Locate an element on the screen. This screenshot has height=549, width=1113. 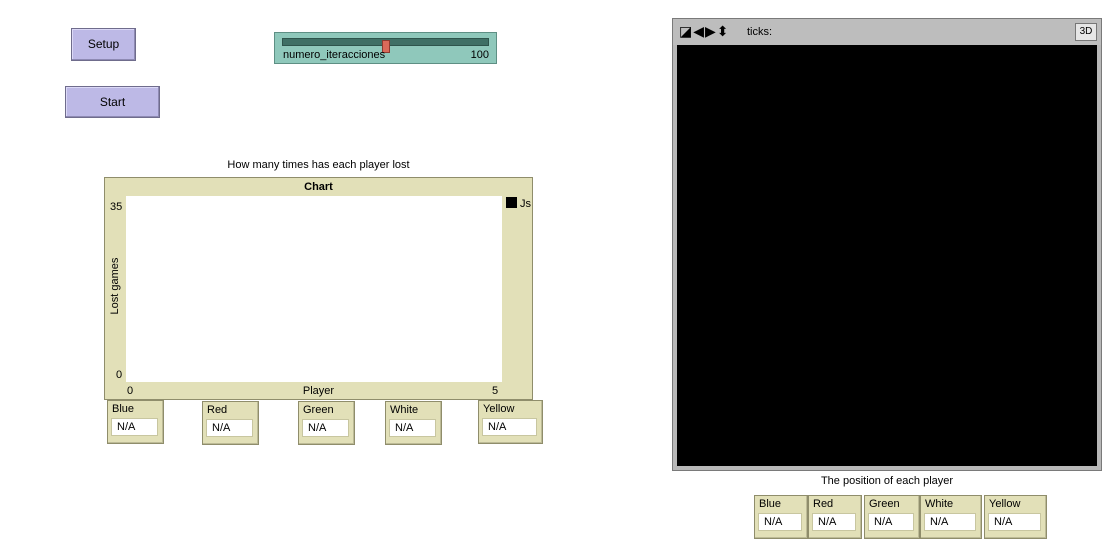
monitor-lost-yellow: Yellow N/A is located at coordinates (510, 422).